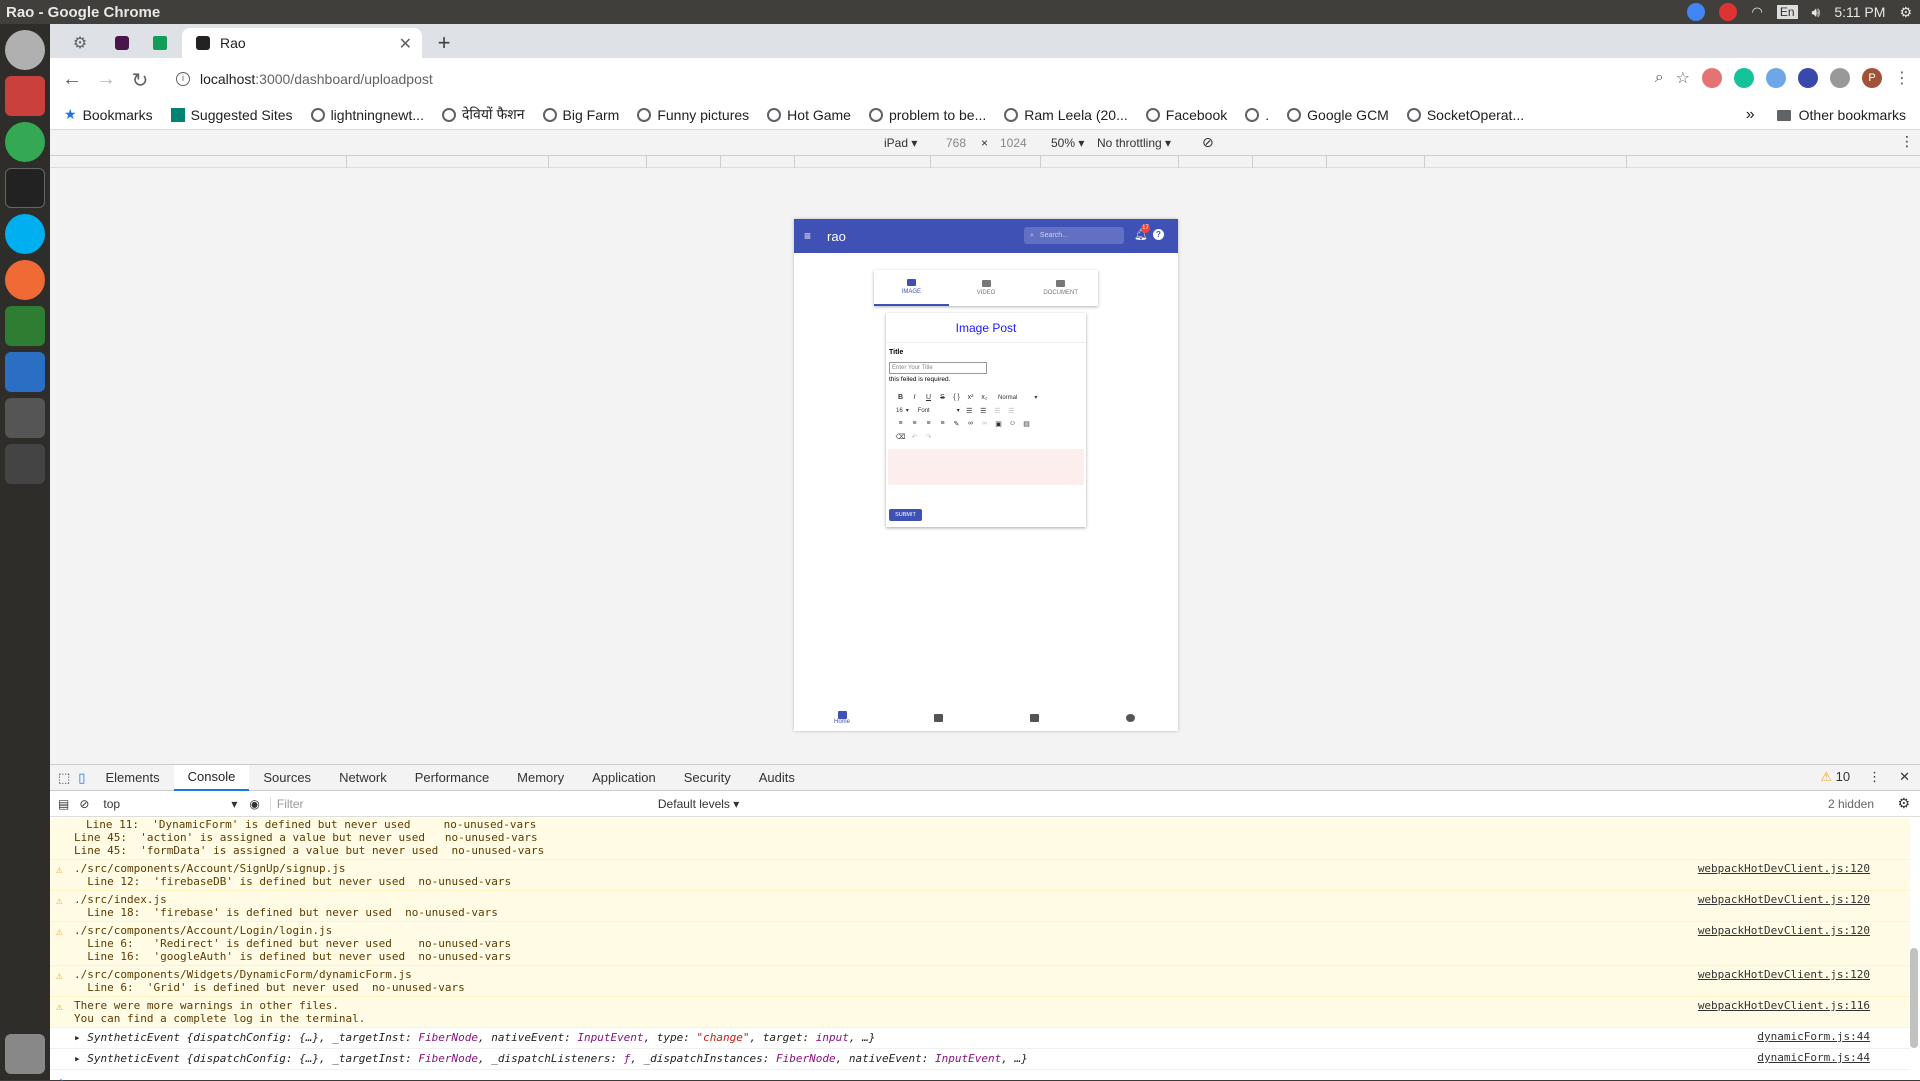 The width and height of the screenshot is (1920, 1081). Describe the element at coordinates (1683, 78) in the screenshot. I see `star-icon: ☆` at that location.